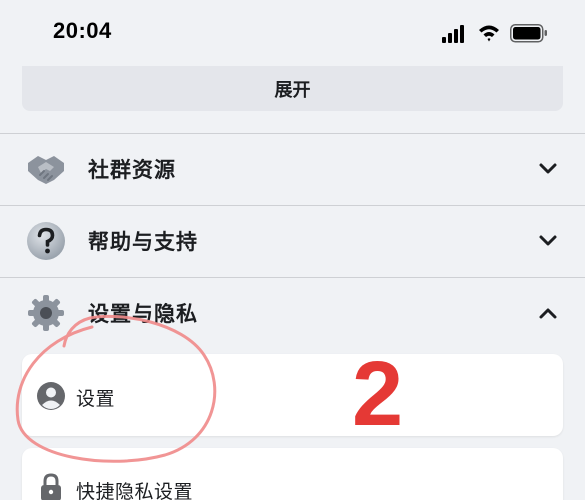  Describe the element at coordinates (143, 314) in the screenshot. I see `menu-item-label: 设置与隐私` at that location.